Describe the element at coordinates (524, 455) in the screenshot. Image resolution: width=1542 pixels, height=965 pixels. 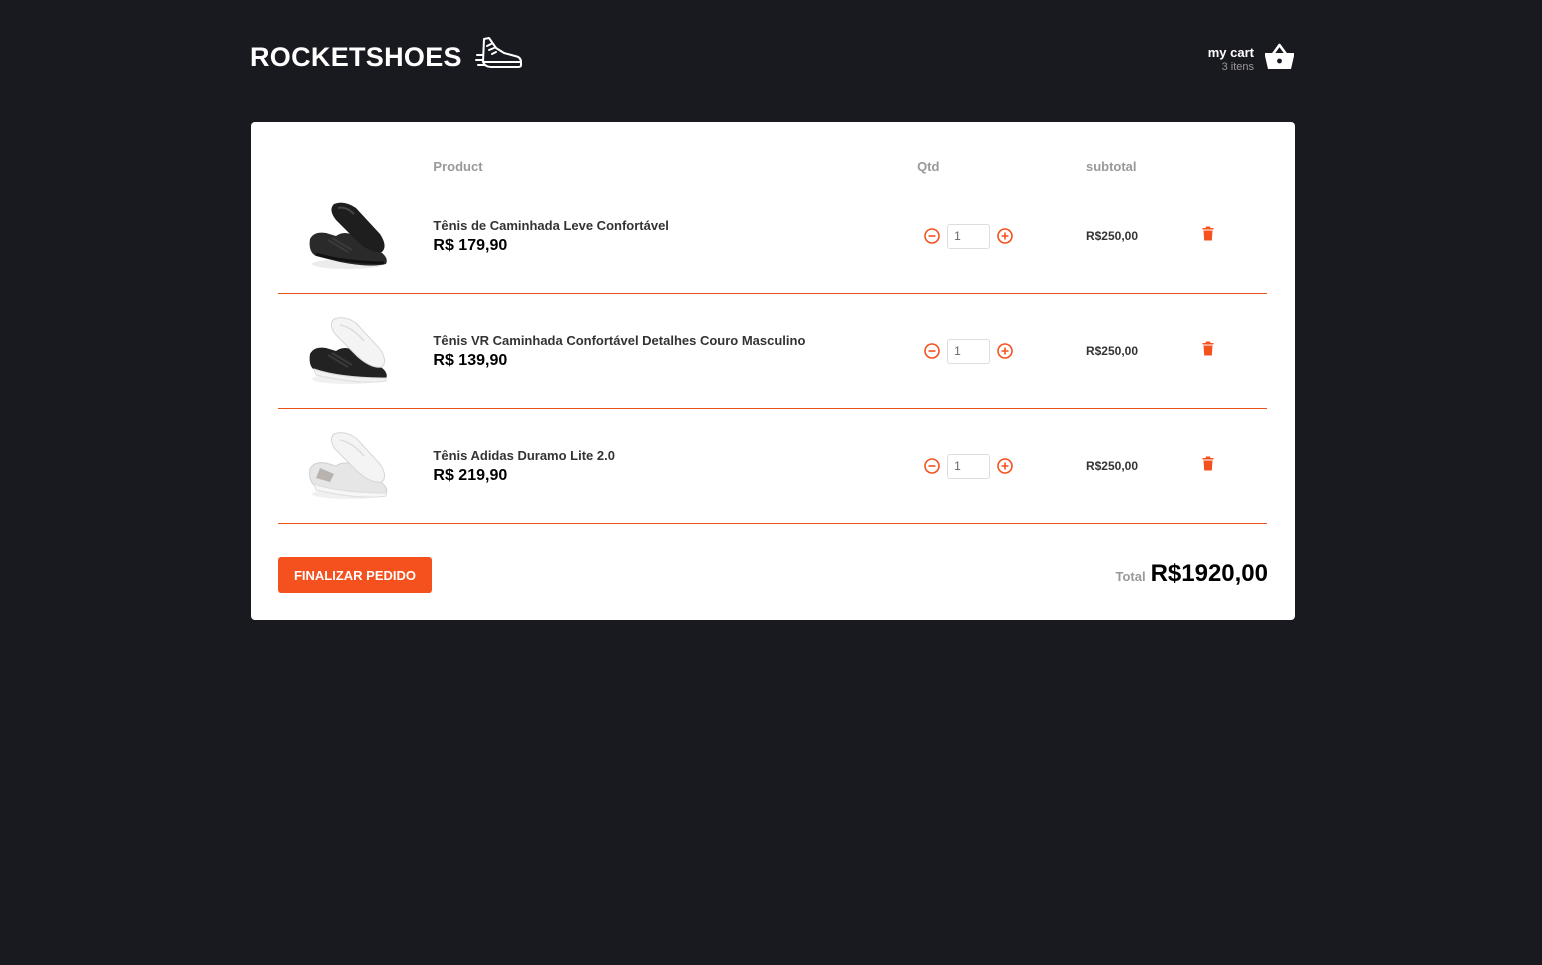
I see `product-title: Tênis Adidas Duramo Lite 2.0` at that location.